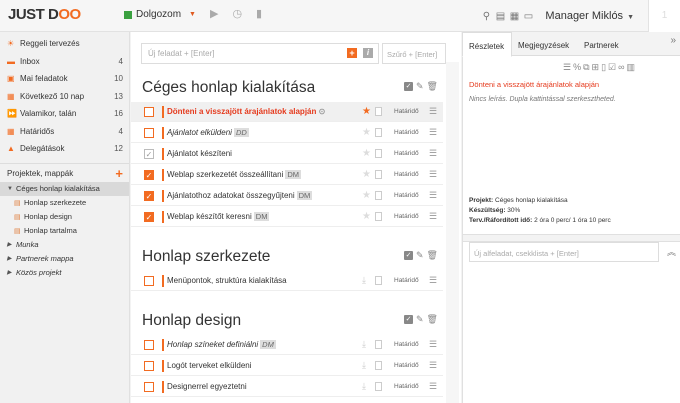  Describe the element at coordinates (632, 67) in the screenshot. I see `delete-icon: ▥` at that location.